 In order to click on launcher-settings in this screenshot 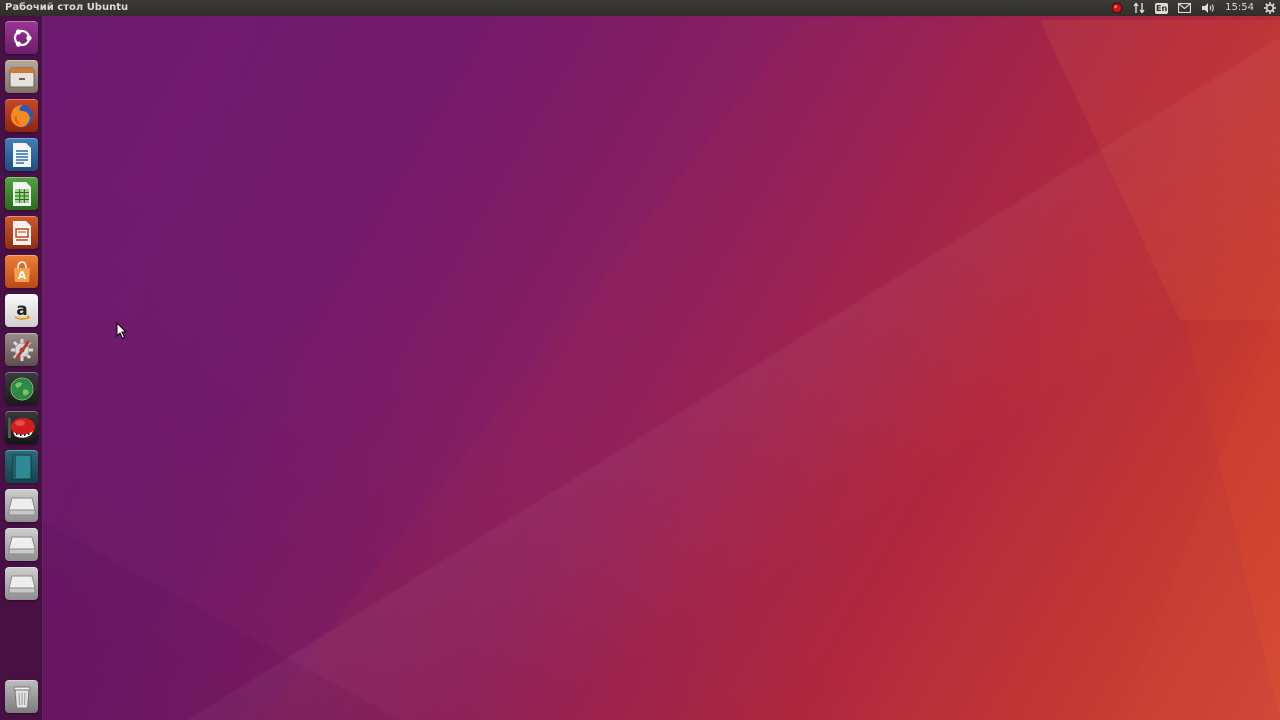, I will do `click(21, 349)`.